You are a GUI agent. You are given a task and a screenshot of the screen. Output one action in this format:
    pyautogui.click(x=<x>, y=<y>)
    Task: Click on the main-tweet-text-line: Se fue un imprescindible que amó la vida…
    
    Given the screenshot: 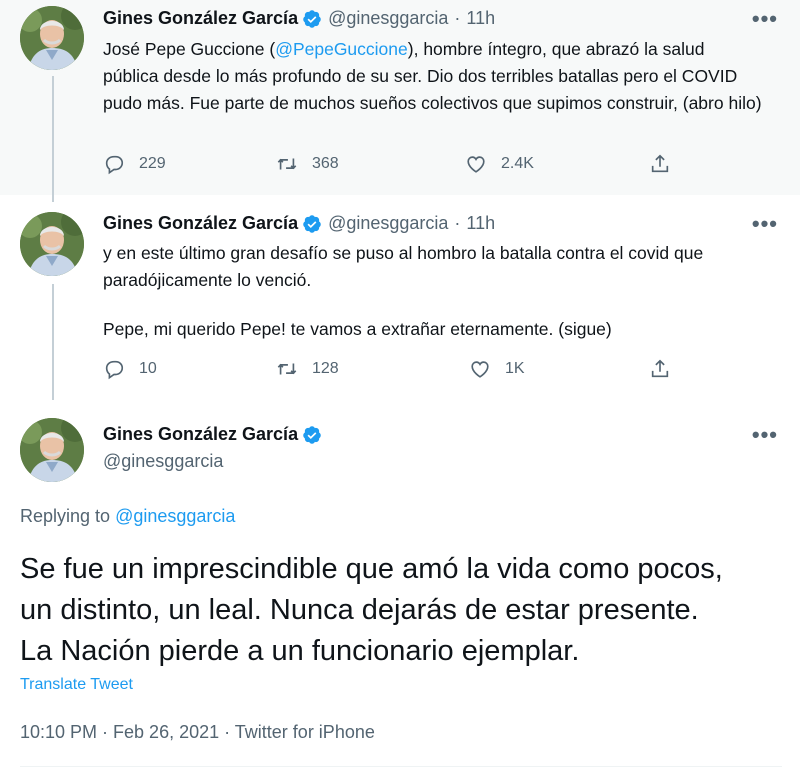 What is the action you would take?
    pyautogui.click(x=371, y=569)
    